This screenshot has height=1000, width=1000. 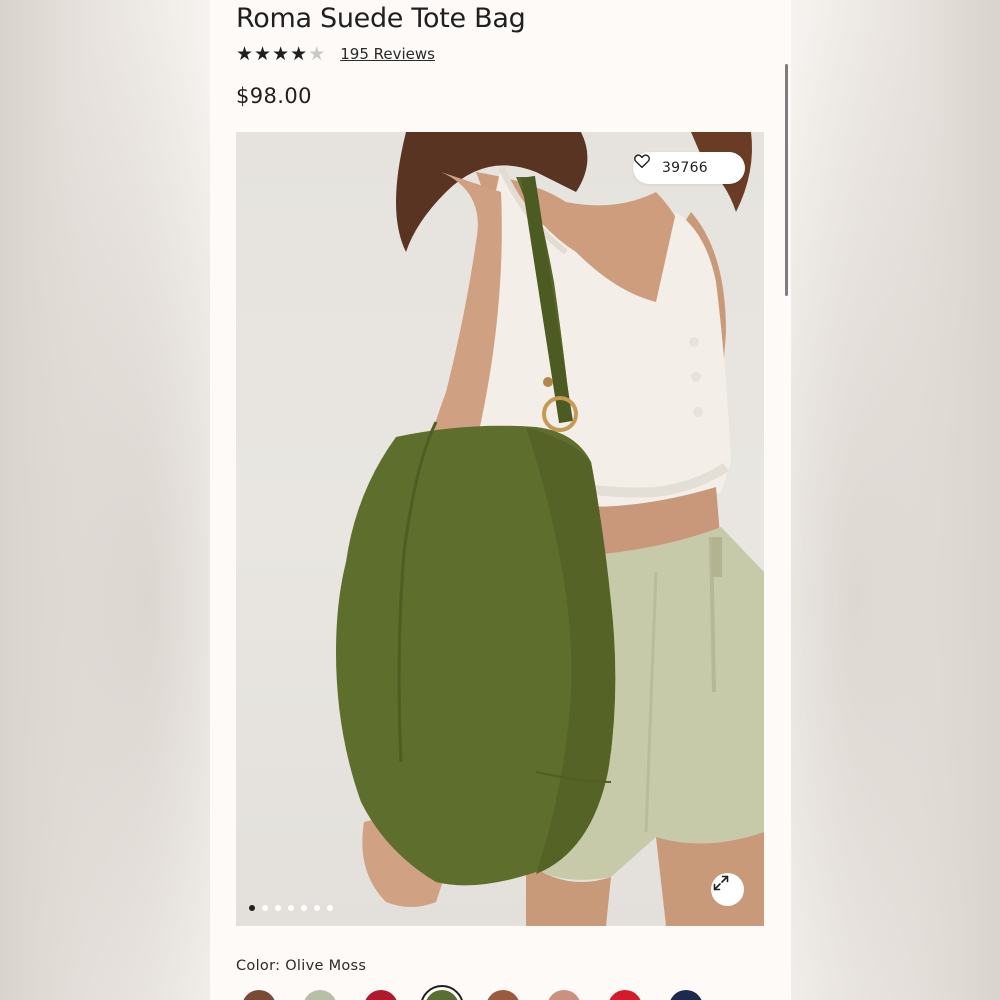 What do you see at coordinates (625, 995) in the screenshot?
I see `swatch-bright-red` at bounding box center [625, 995].